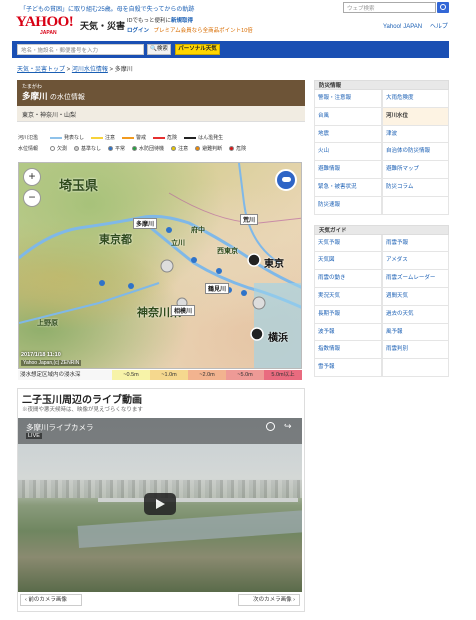 This screenshot has width=476, height=620. I want to click on map-copyright: Yahoo Japan,(c) ZENRIN, so click(51, 363).